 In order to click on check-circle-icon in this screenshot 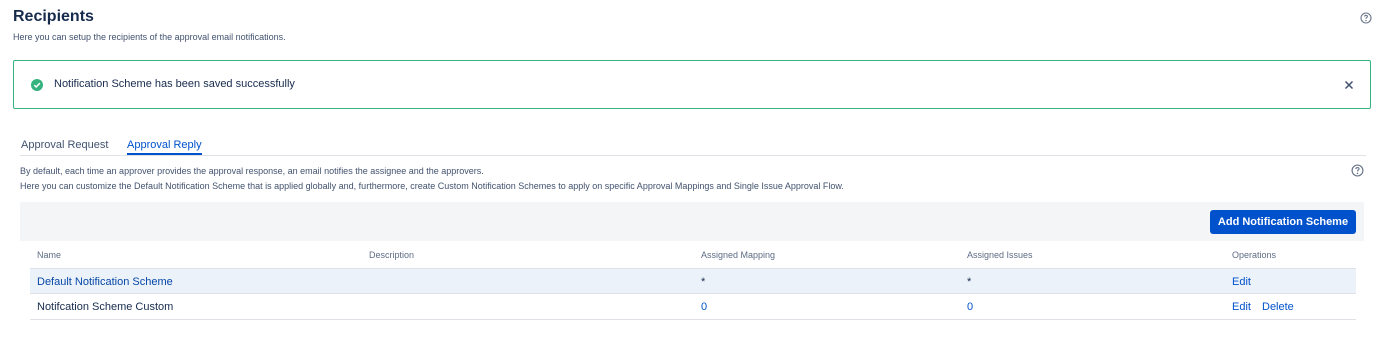, I will do `click(37, 85)`.